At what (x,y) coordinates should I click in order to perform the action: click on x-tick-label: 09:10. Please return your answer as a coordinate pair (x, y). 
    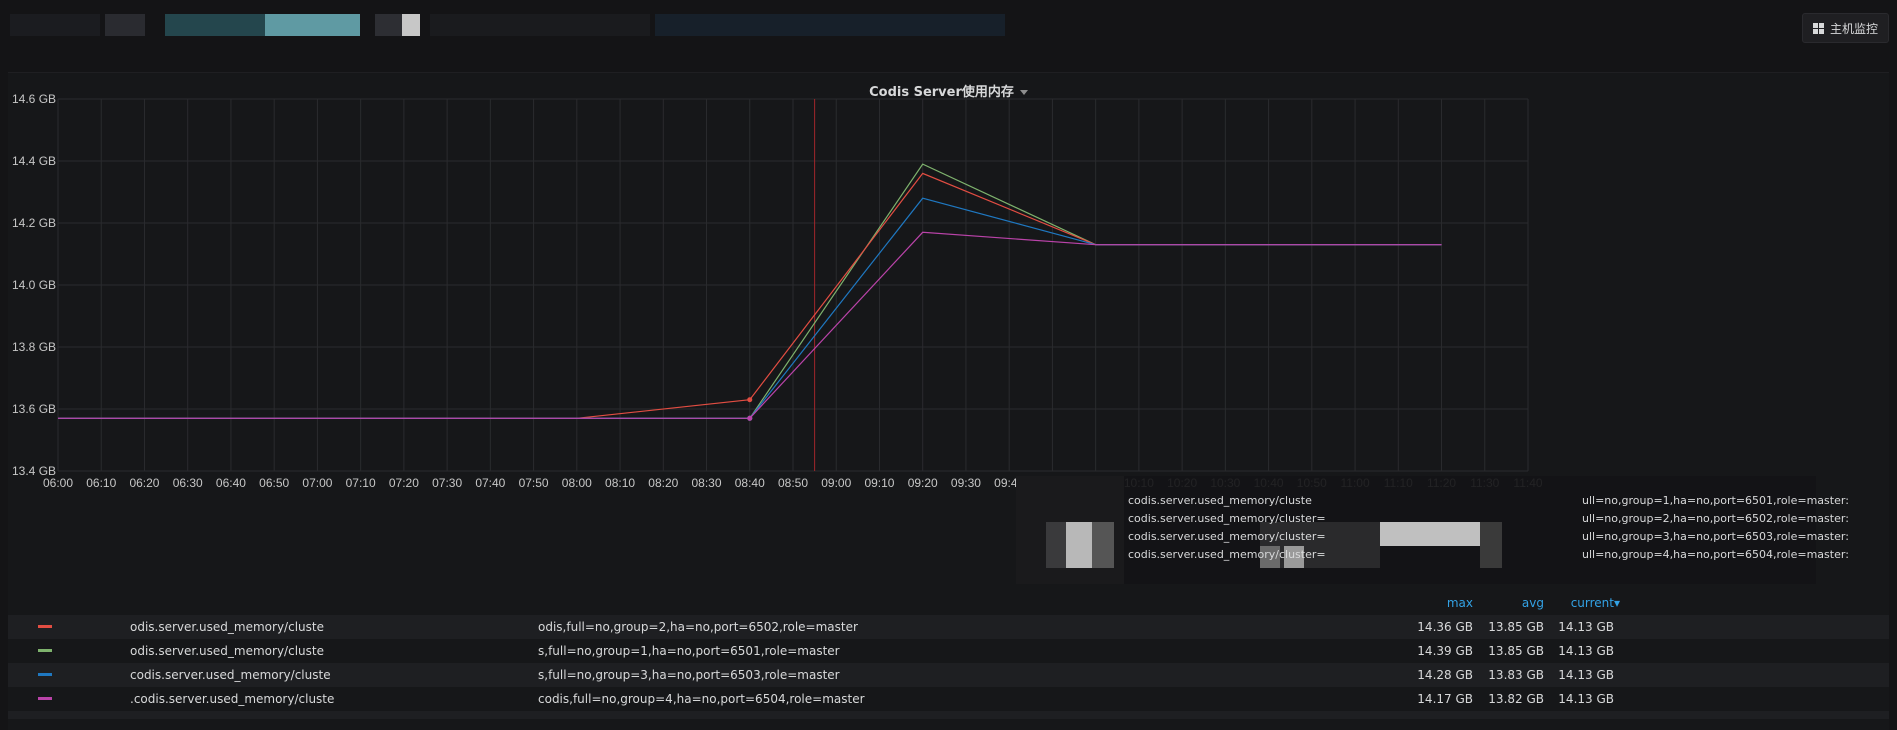
    Looking at the image, I should click on (879, 483).